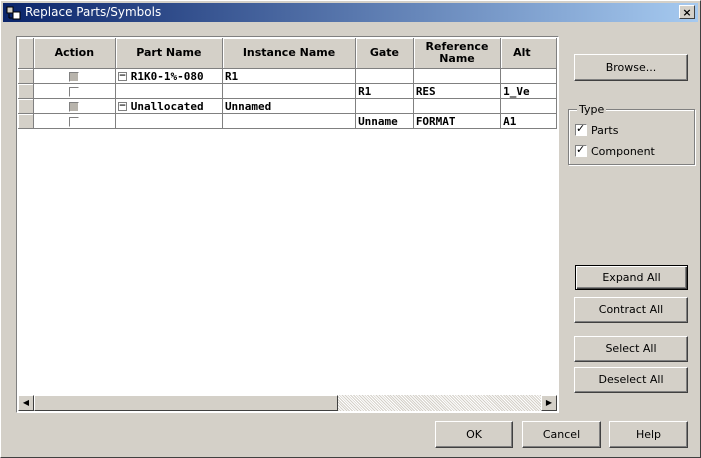 This screenshot has width=701, height=458. I want to click on table-row: − Unallocated Unnamed, so click(287, 106).